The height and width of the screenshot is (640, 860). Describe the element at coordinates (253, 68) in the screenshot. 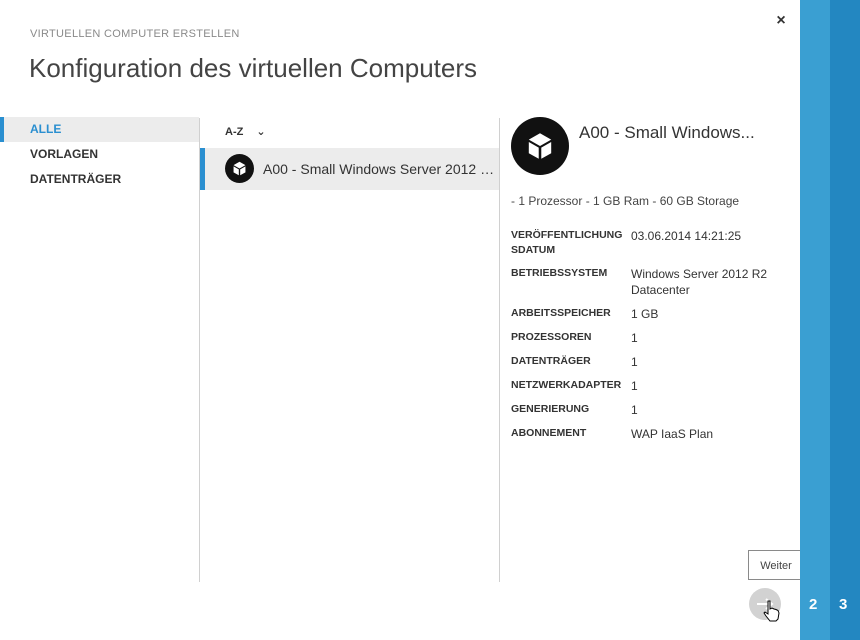

I see `page-title: Konfiguration des virtuellen Computers` at that location.